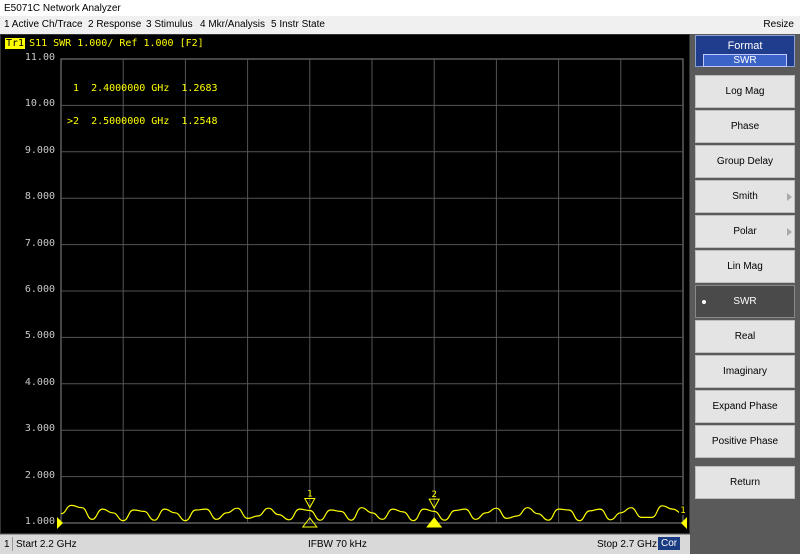 The width and height of the screenshot is (800, 554). I want to click on softkey-lin-mag-button: Lin Mag, so click(745, 266).